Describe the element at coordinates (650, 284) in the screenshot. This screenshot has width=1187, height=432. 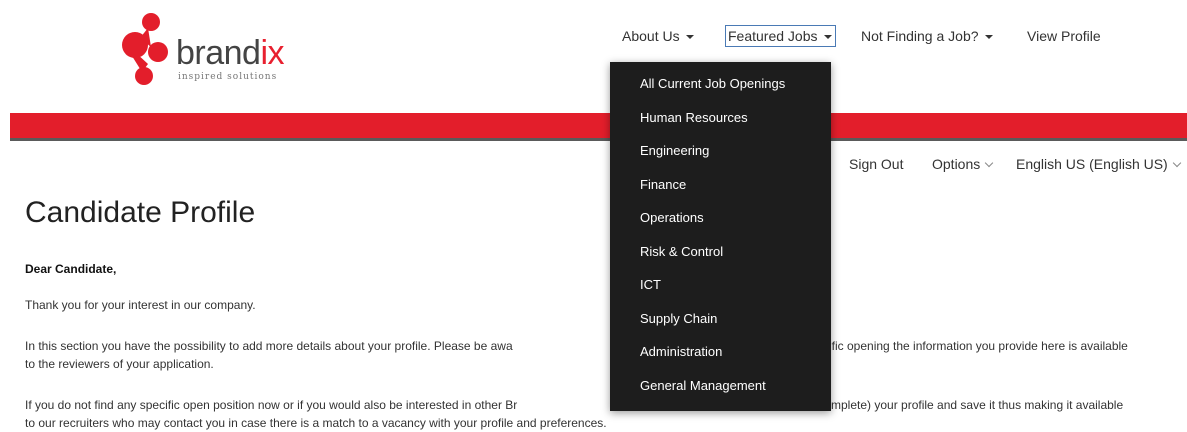
I see `dropdown-item-ict: ICT` at that location.